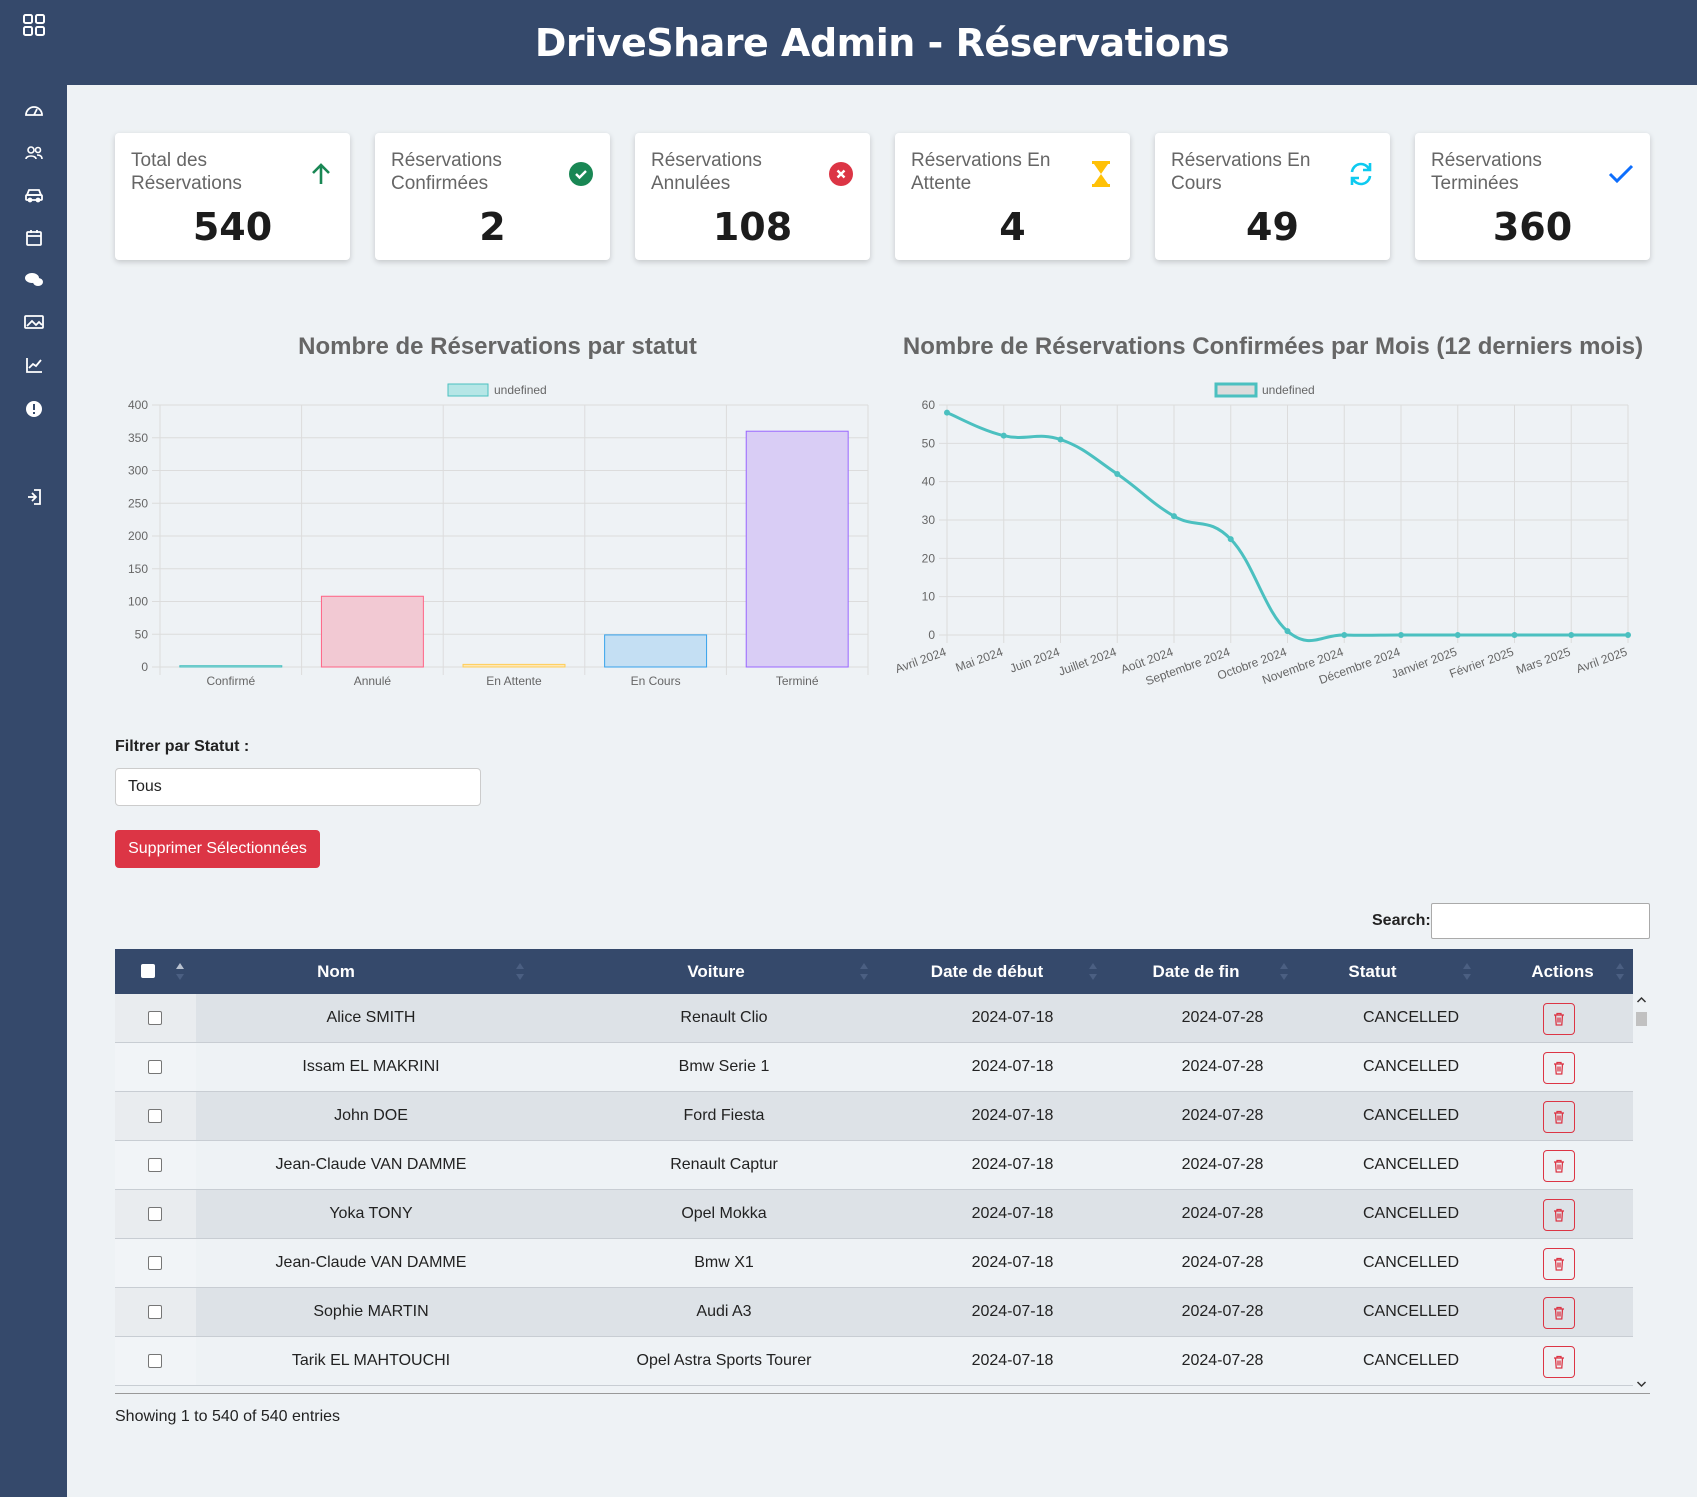 The width and height of the screenshot is (1697, 1497). Describe the element at coordinates (33, 238) in the screenshot. I see `calendar-icon` at that location.